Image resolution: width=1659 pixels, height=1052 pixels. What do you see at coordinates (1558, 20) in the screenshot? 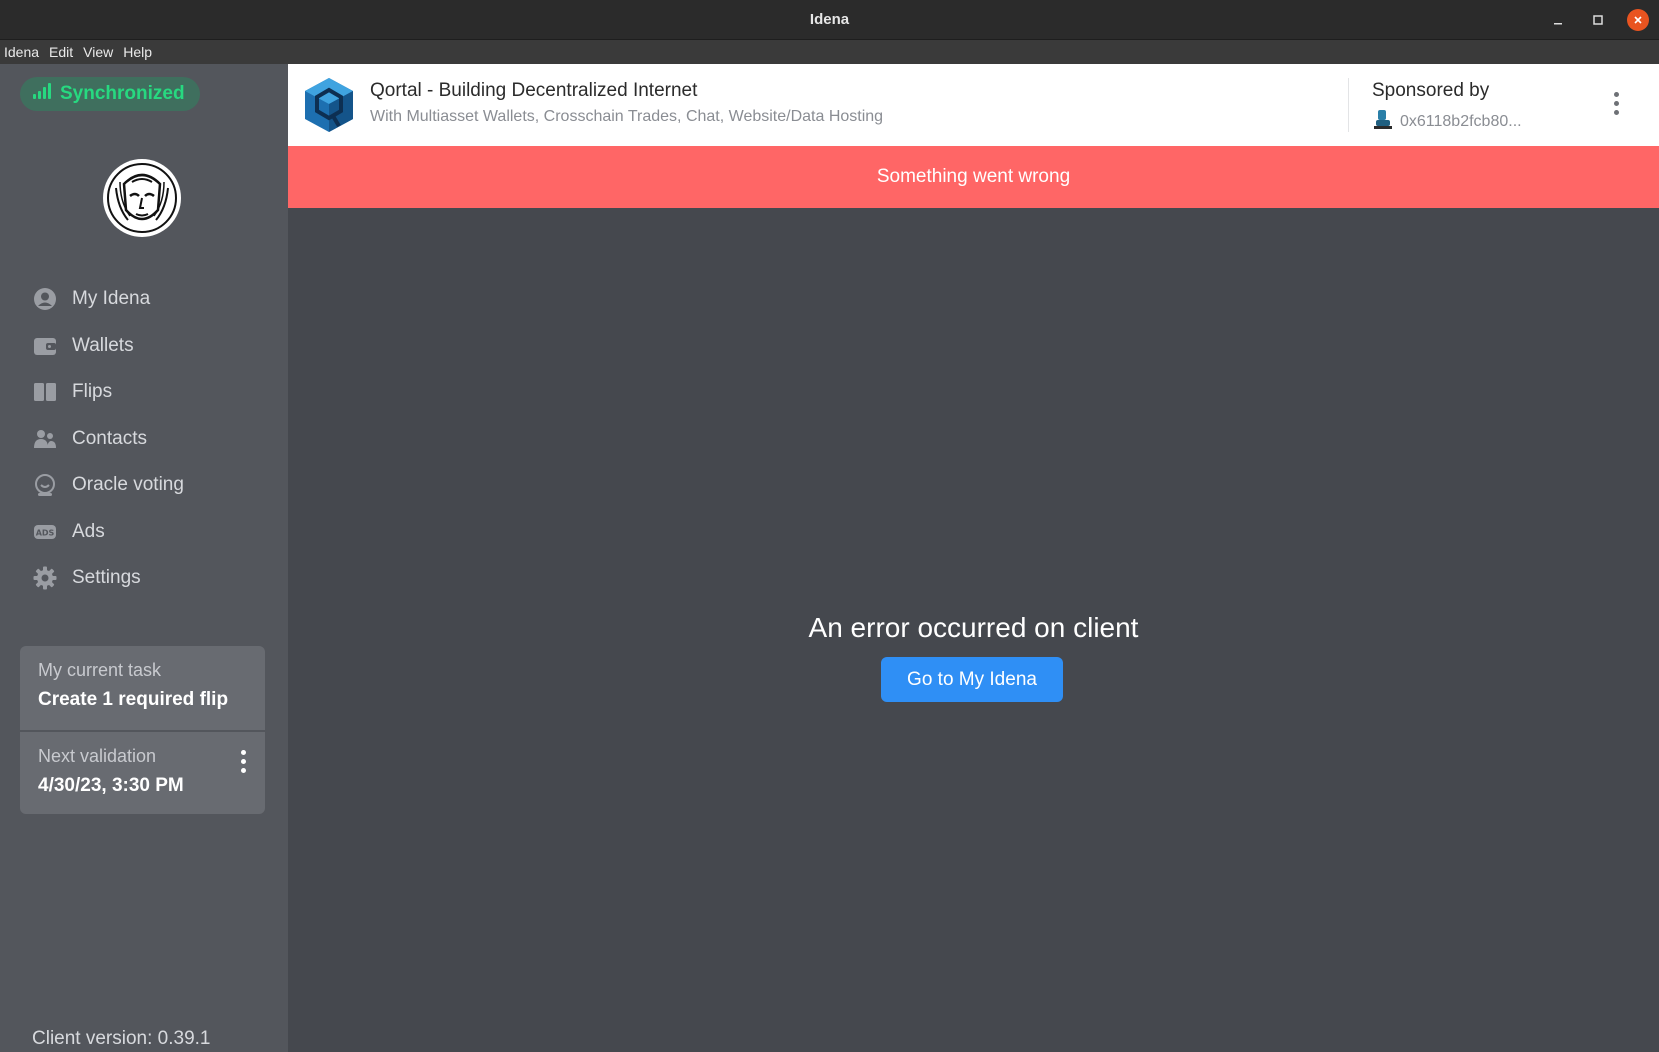
I see `minimize-icon` at bounding box center [1558, 20].